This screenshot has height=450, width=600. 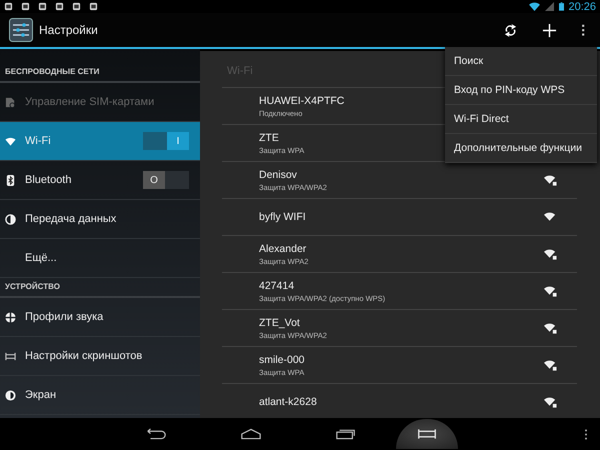 I want to click on home-icon, so click(x=251, y=434).